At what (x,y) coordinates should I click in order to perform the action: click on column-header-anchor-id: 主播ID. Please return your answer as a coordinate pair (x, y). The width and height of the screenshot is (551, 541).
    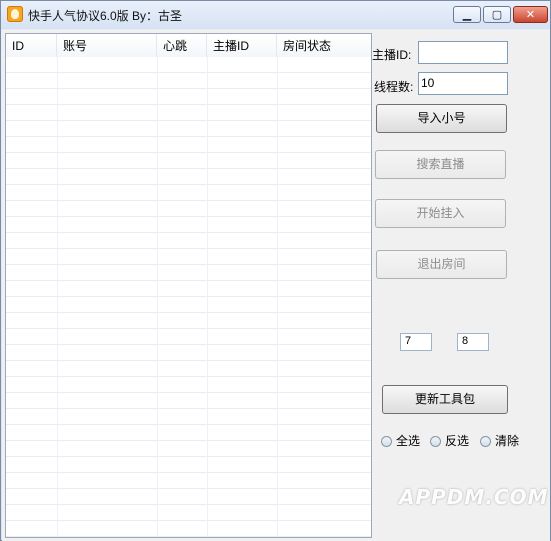
    Looking at the image, I should click on (242, 45).